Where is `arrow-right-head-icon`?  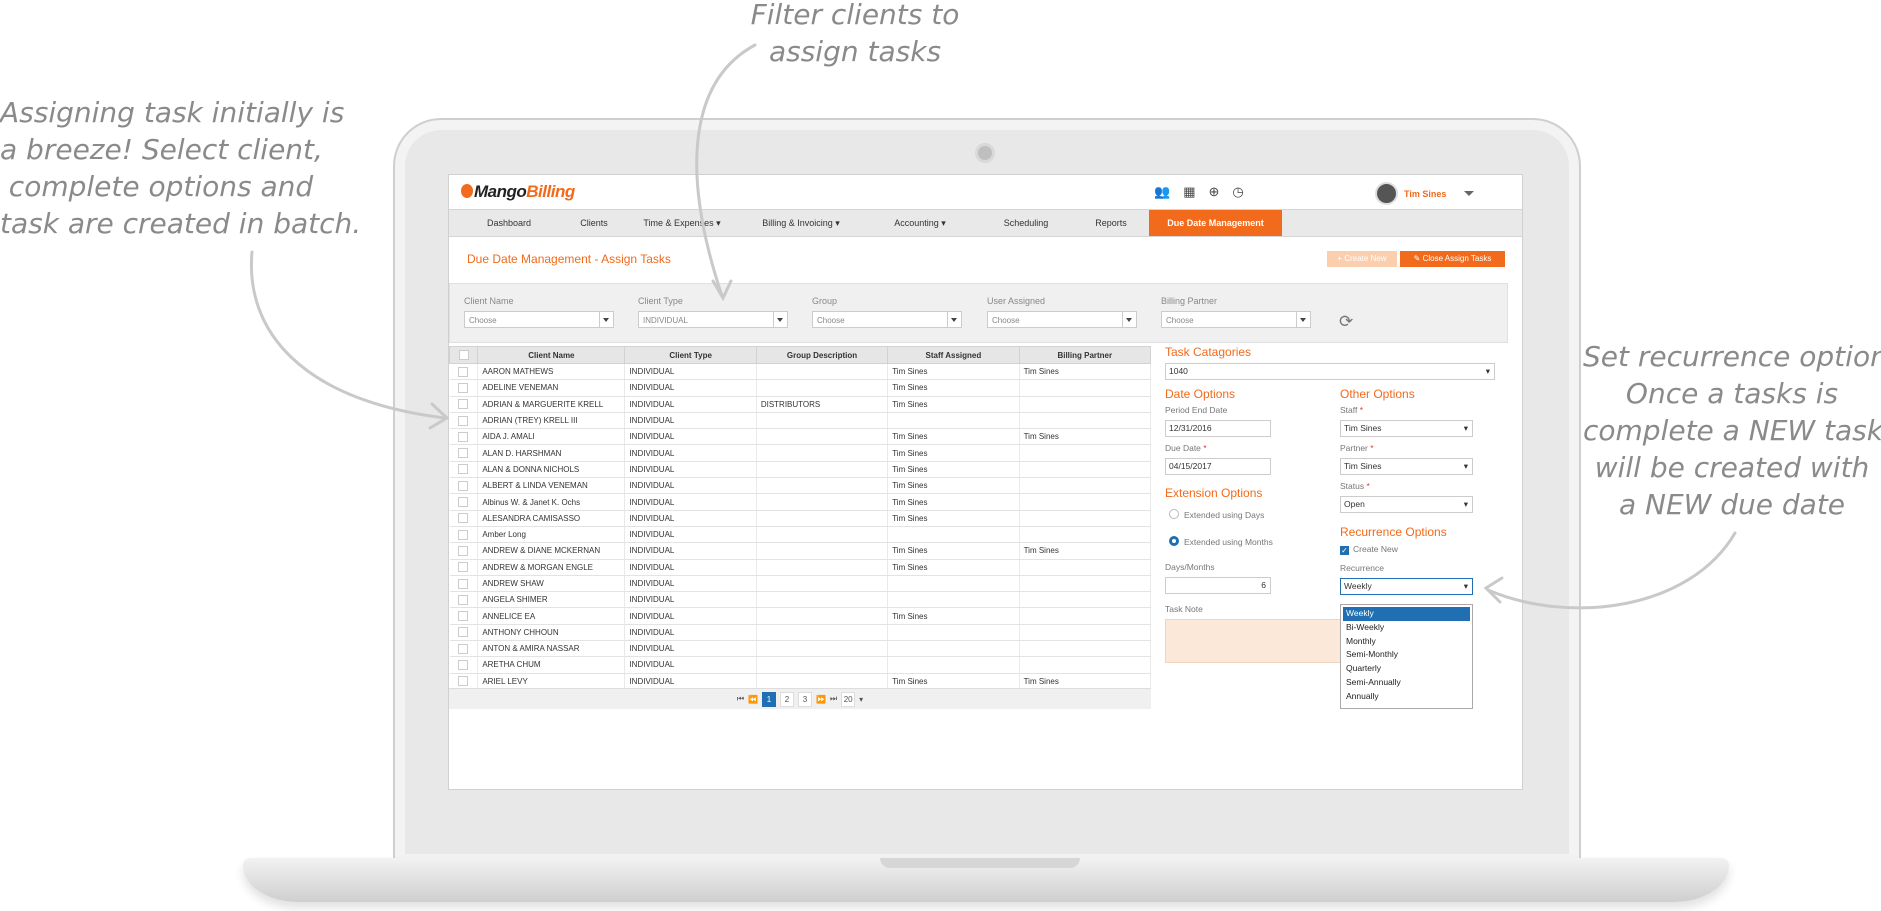 arrow-right-head-icon is located at coordinates (1493, 590).